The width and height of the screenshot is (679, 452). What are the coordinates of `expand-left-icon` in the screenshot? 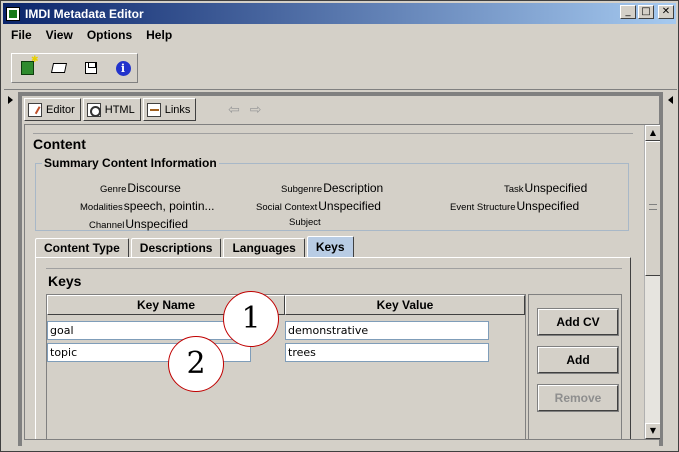 It's located at (10, 100).